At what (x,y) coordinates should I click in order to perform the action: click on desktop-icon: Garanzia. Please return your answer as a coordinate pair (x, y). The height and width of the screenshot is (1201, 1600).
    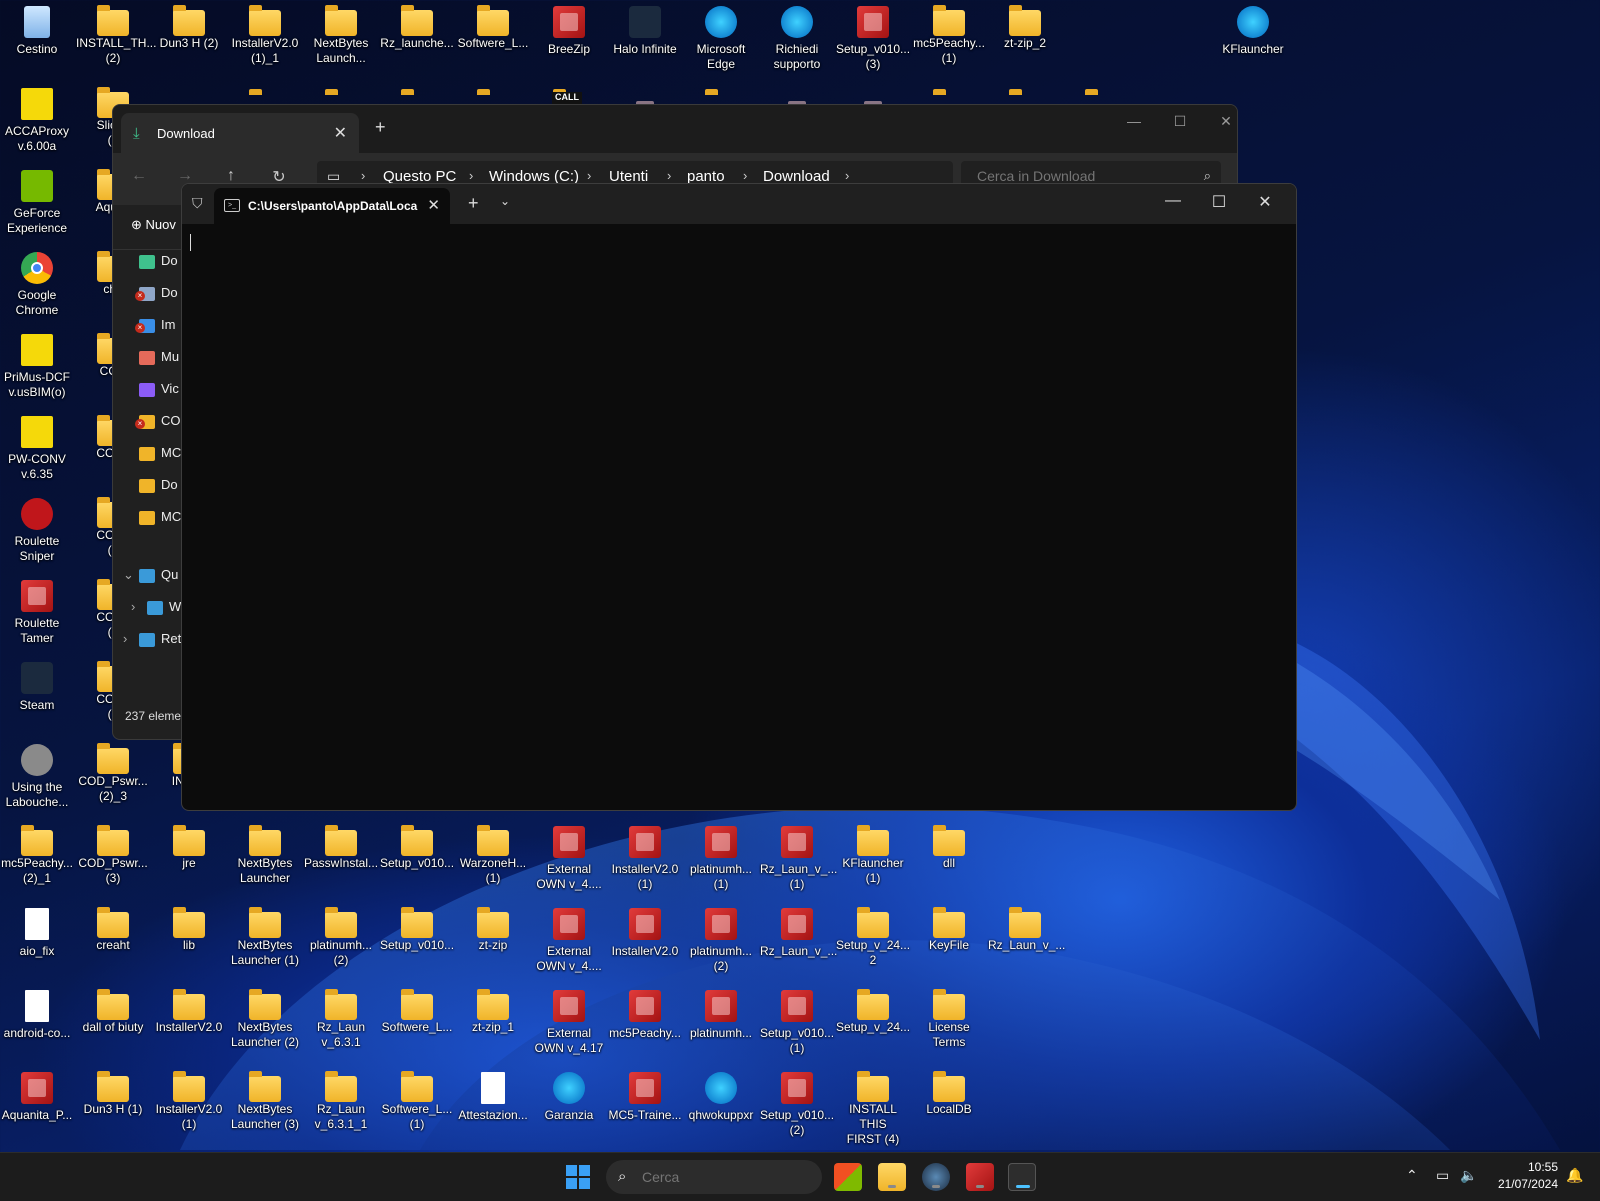
    Looking at the image, I should click on (569, 1097).